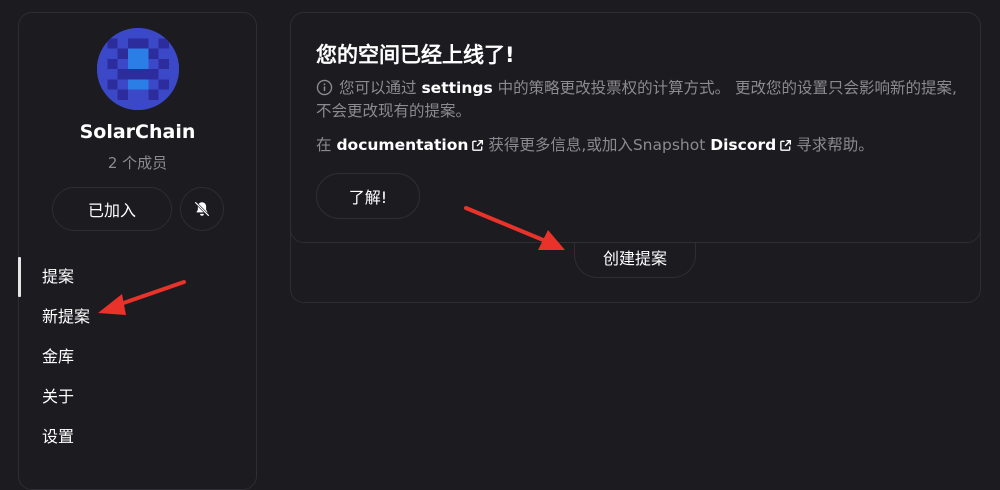  What do you see at coordinates (137, 132) in the screenshot?
I see `space-name: SolarChain` at bounding box center [137, 132].